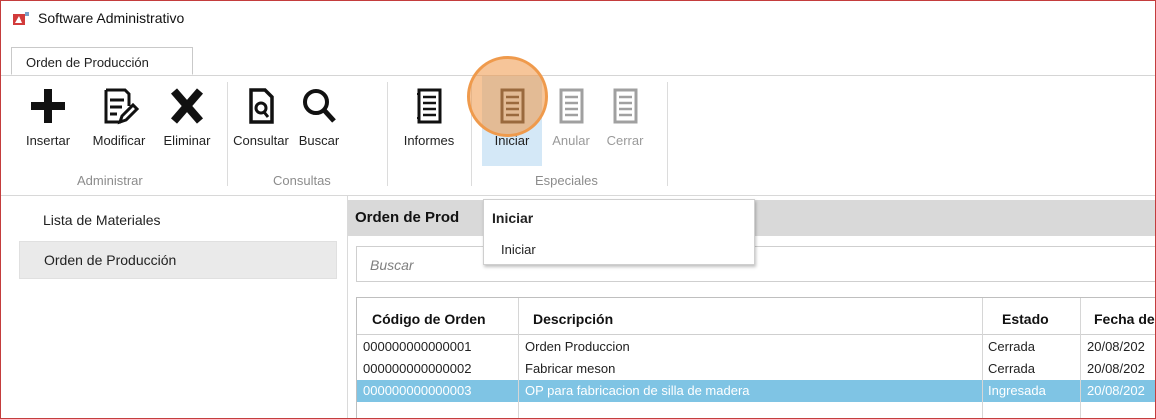 This screenshot has width=1156, height=419. Describe the element at coordinates (1017, 390) in the screenshot. I see `cell-estado: Ingresada` at that location.